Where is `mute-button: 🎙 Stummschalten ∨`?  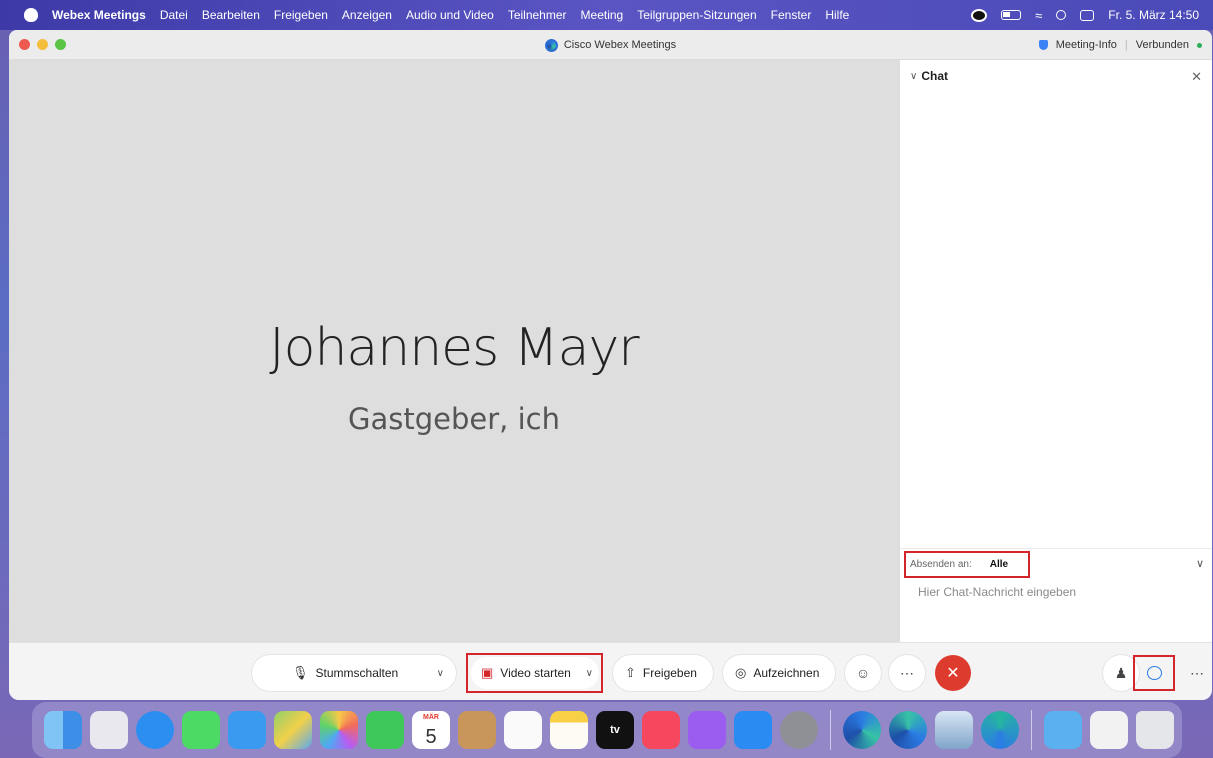
mute-button: 🎙 Stummschalten ∨ is located at coordinates (354, 673).